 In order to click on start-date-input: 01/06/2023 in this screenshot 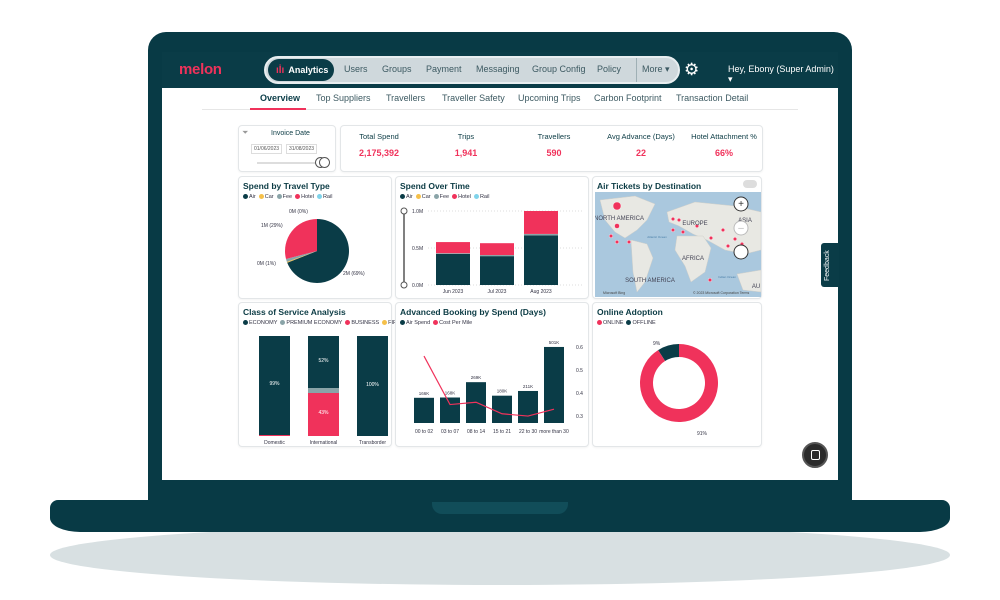, I will do `click(267, 149)`.